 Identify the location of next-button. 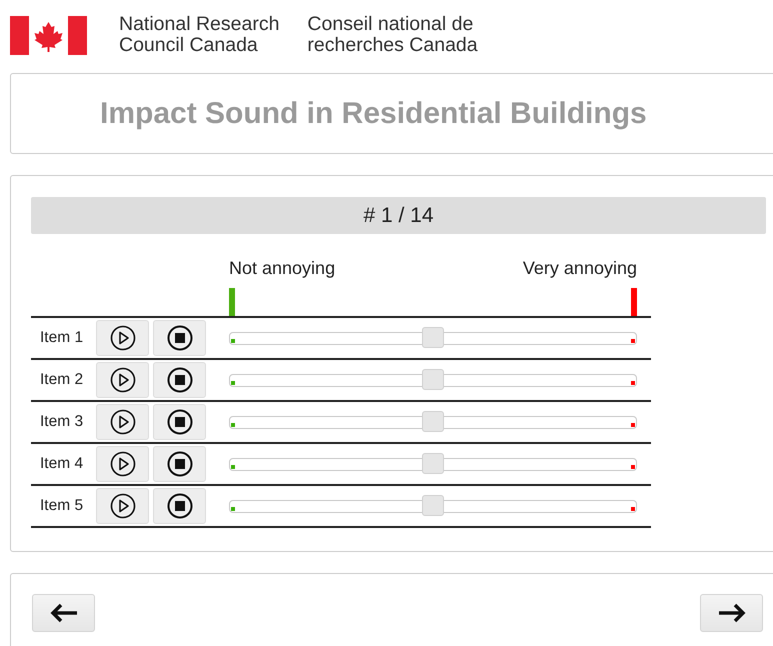
(731, 613).